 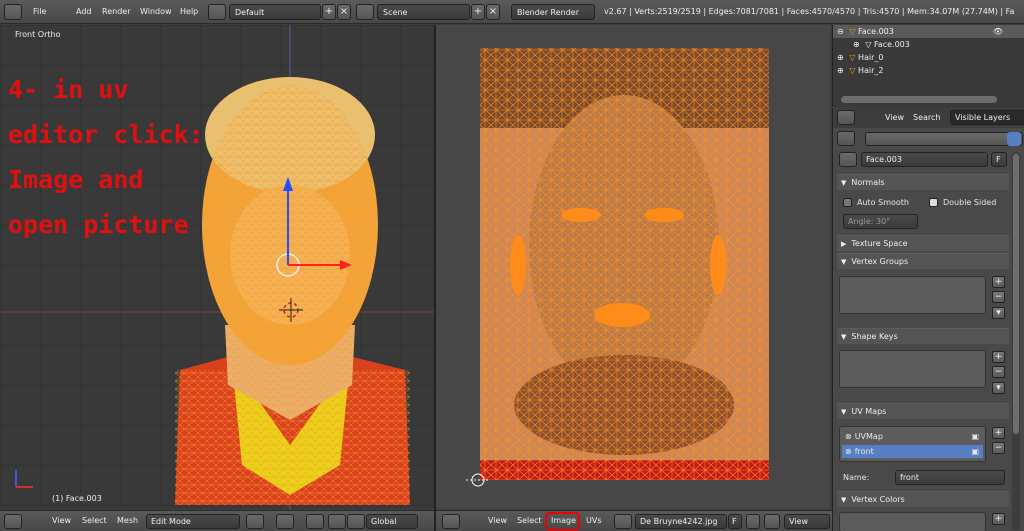 I want to click on image-browse-icon, so click(x=623, y=521).